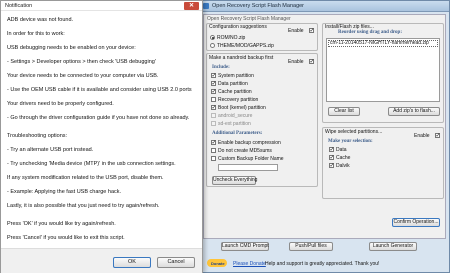 The height and width of the screenshot is (273, 450). I want to click on launch-generator-button: Launch Generator, so click(393, 246).